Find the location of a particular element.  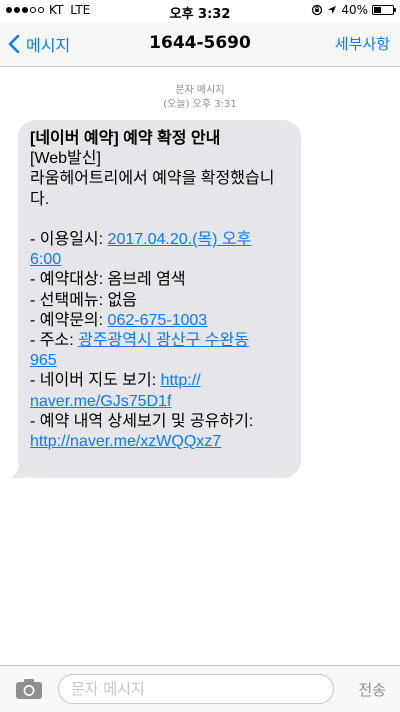

datetime-link: 6:00 is located at coordinates (45, 259).